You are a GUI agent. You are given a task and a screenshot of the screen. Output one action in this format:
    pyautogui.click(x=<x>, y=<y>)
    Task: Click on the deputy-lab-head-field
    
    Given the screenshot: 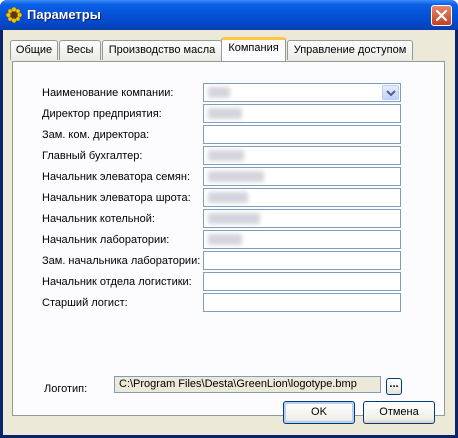 What is the action you would take?
    pyautogui.click(x=302, y=260)
    